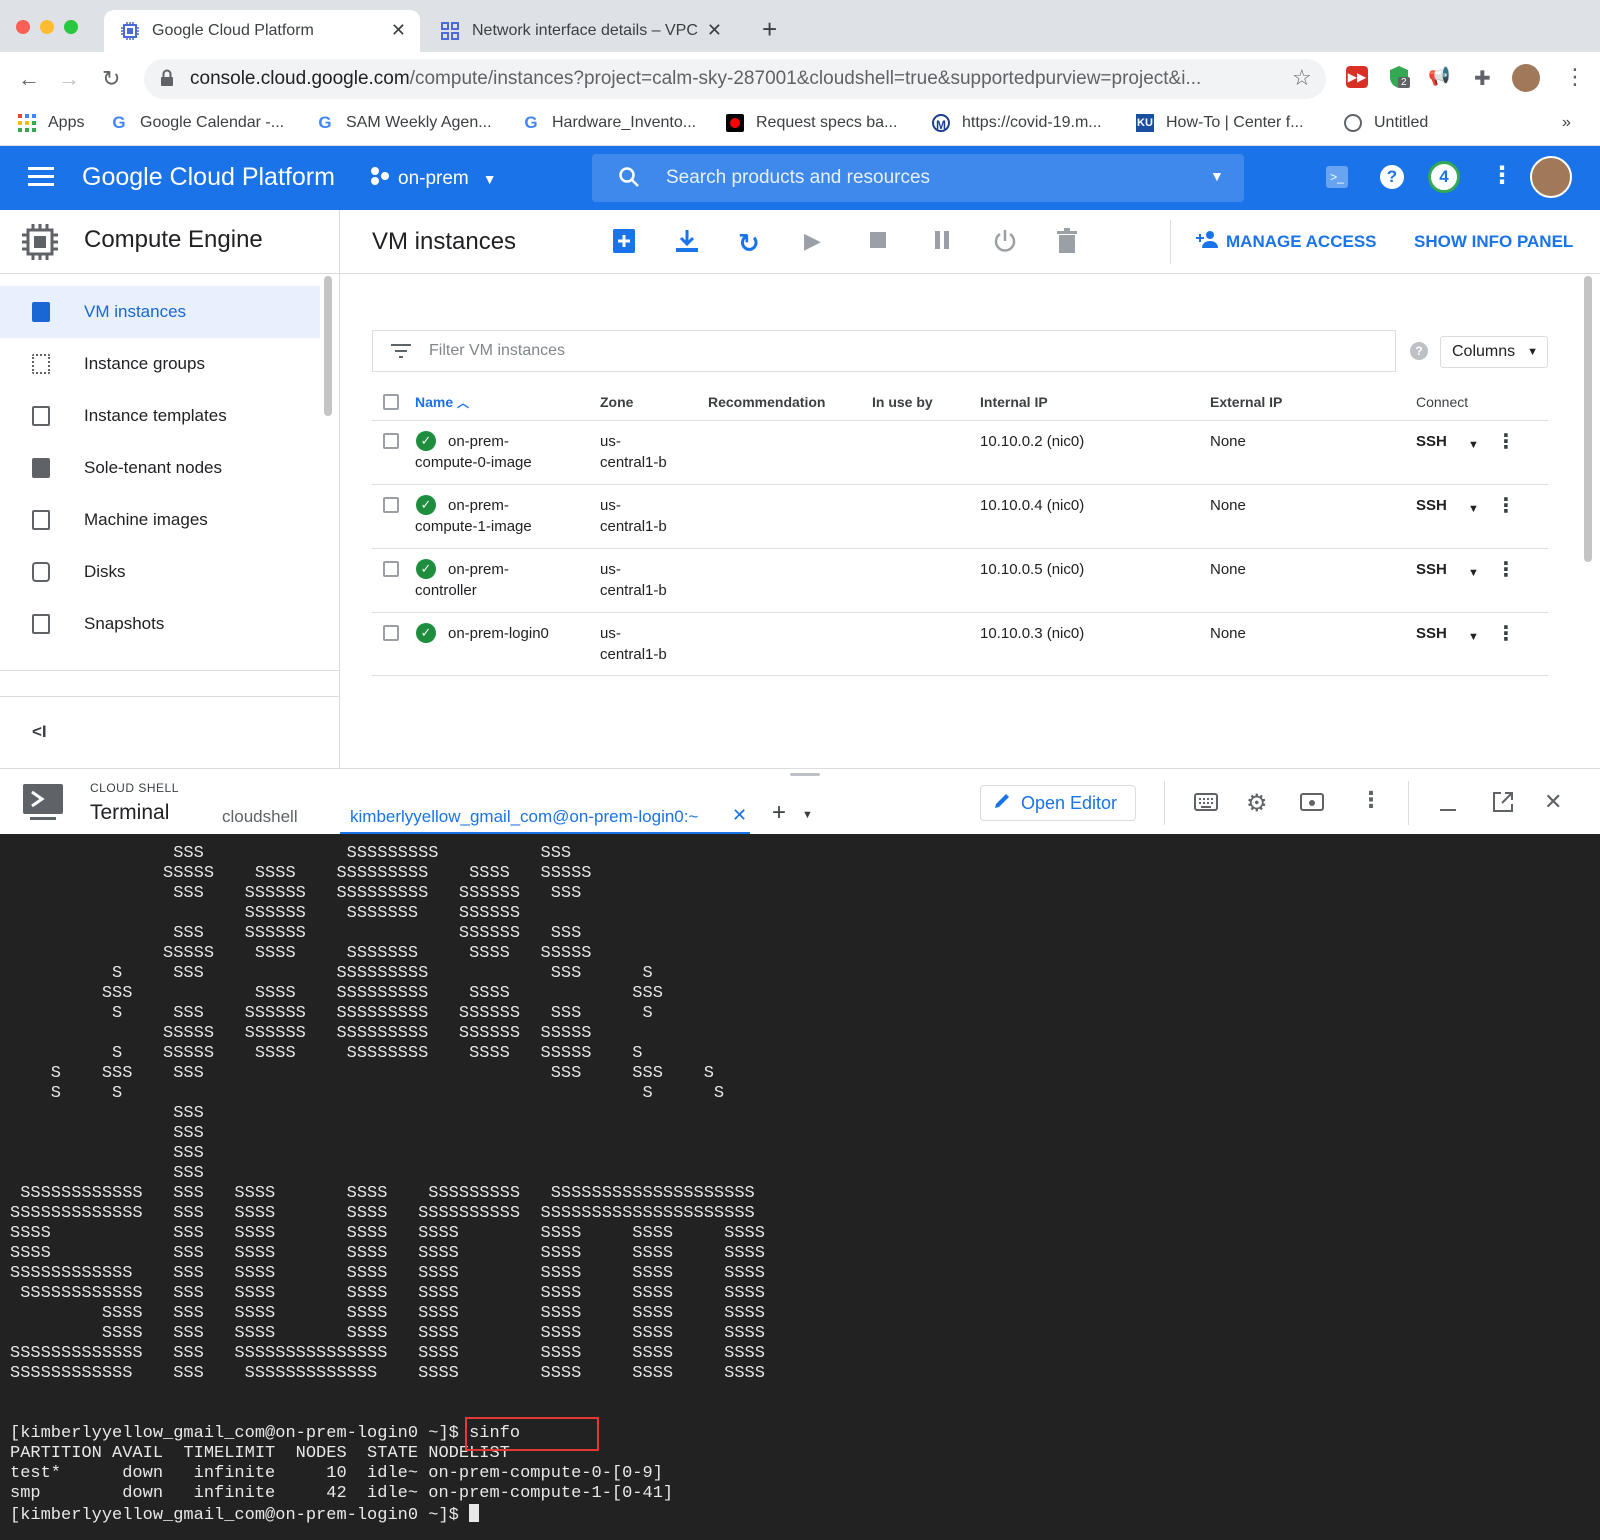 The width and height of the screenshot is (1600, 1540). I want to click on shell-more-icon: ⋮, so click(1371, 800).